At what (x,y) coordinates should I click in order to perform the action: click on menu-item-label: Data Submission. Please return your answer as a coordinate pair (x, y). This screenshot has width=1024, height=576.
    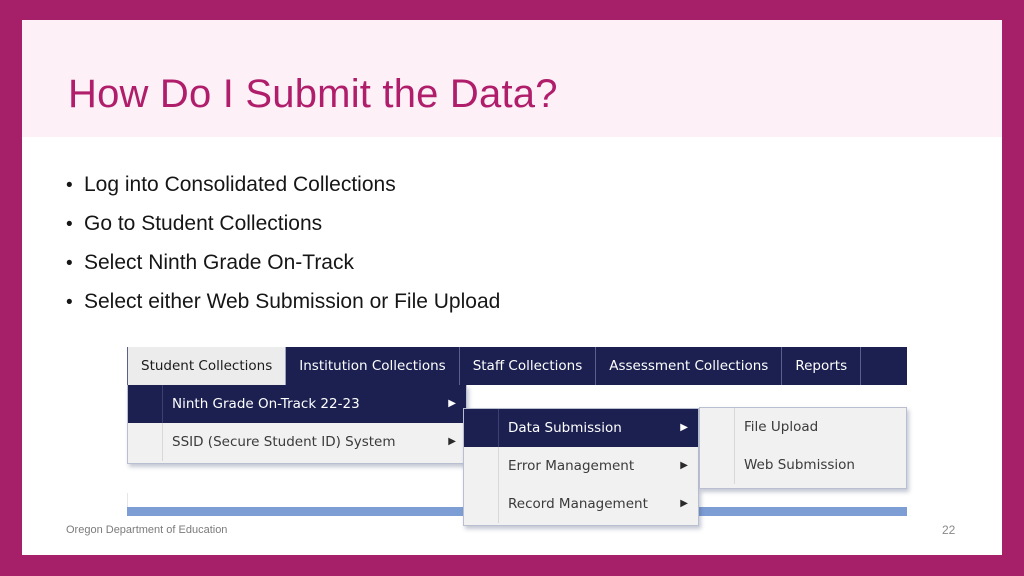
    Looking at the image, I should click on (565, 428).